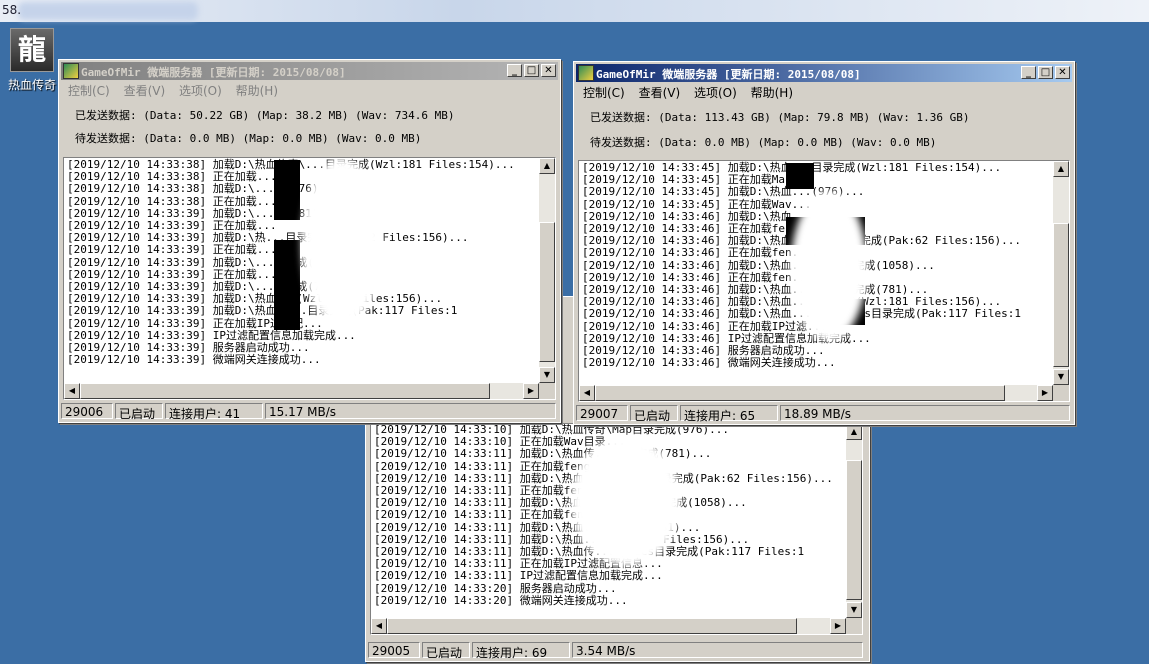 The height and width of the screenshot is (664, 1149). Describe the element at coordinates (12, 10) in the screenshot. I see `taskbar-text: 58.` at that location.